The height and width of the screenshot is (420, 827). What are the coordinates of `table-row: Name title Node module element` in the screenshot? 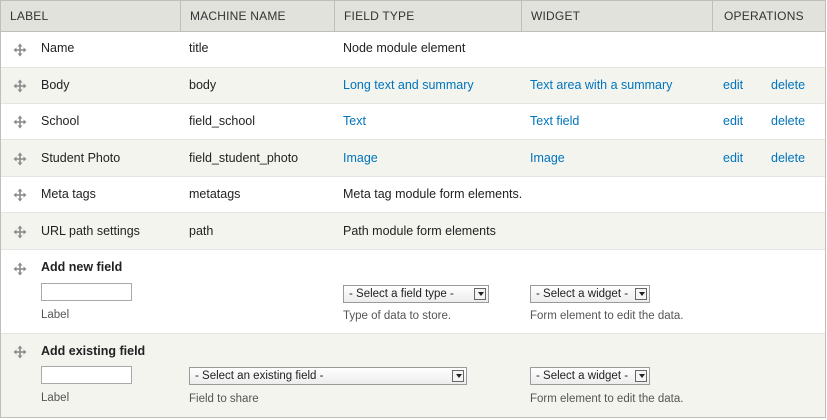 It's located at (413, 50).